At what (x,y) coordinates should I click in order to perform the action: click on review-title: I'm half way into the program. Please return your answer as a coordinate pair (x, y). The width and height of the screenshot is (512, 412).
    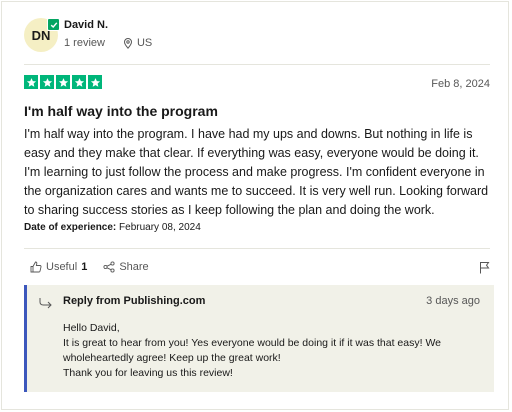
    Looking at the image, I should click on (121, 111).